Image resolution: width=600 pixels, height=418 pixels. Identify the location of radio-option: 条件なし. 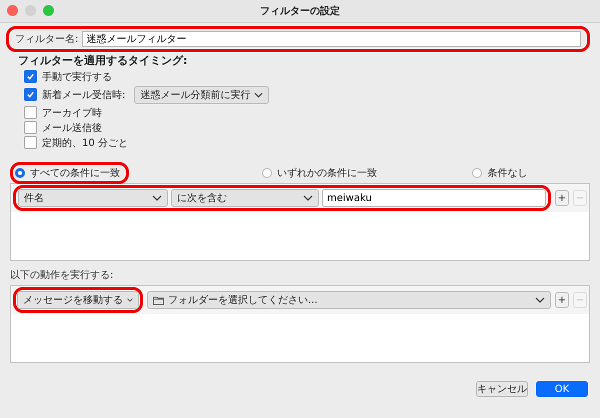
(500, 173).